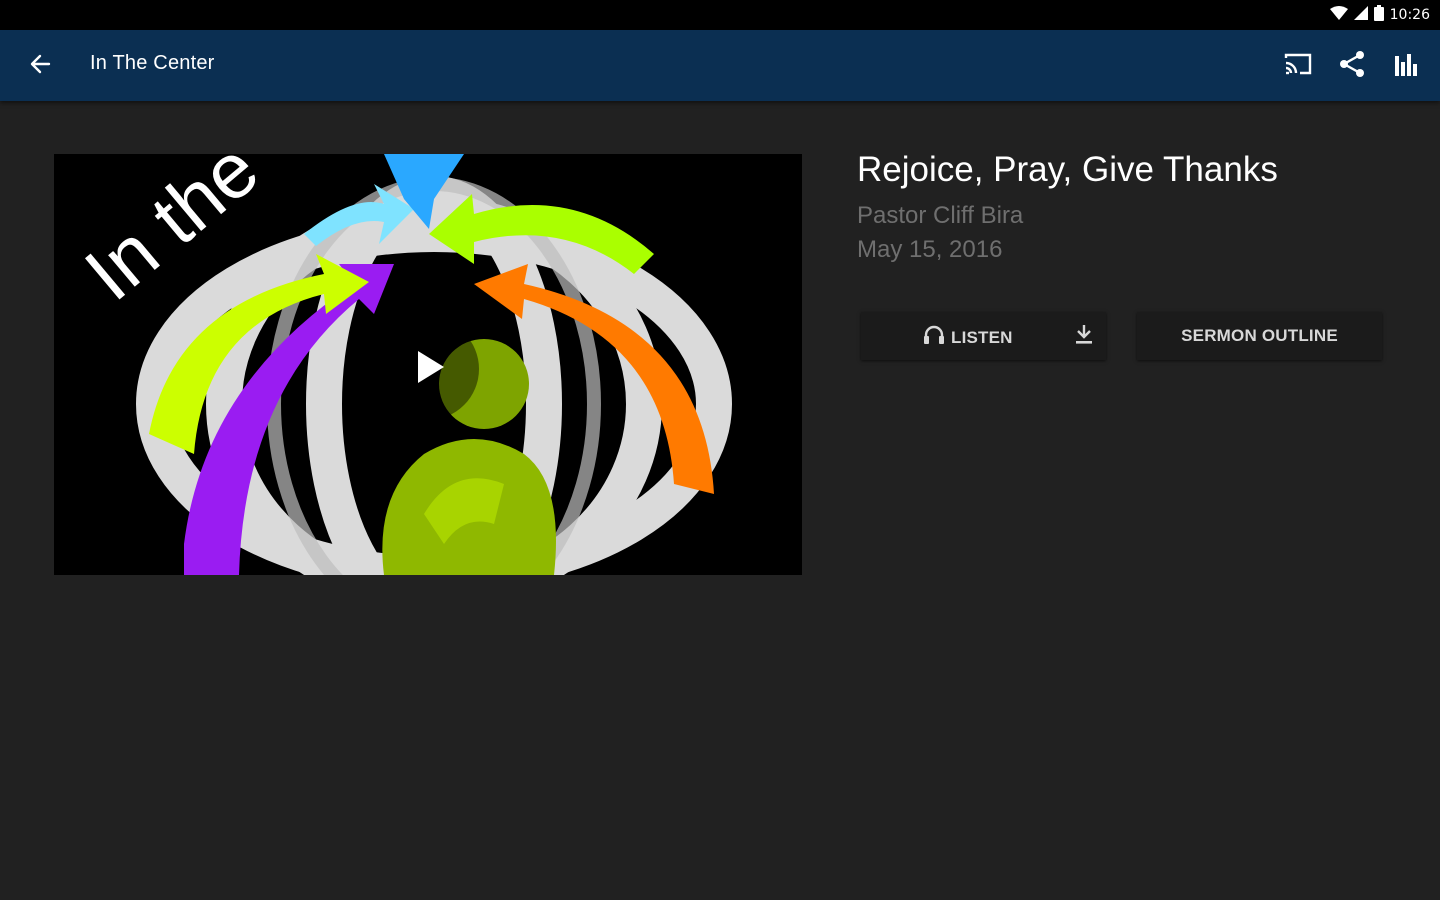 This screenshot has height=900, width=1440. What do you see at coordinates (720, 65) in the screenshot?
I see `app-bar: In The Center` at bounding box center [720, 65].